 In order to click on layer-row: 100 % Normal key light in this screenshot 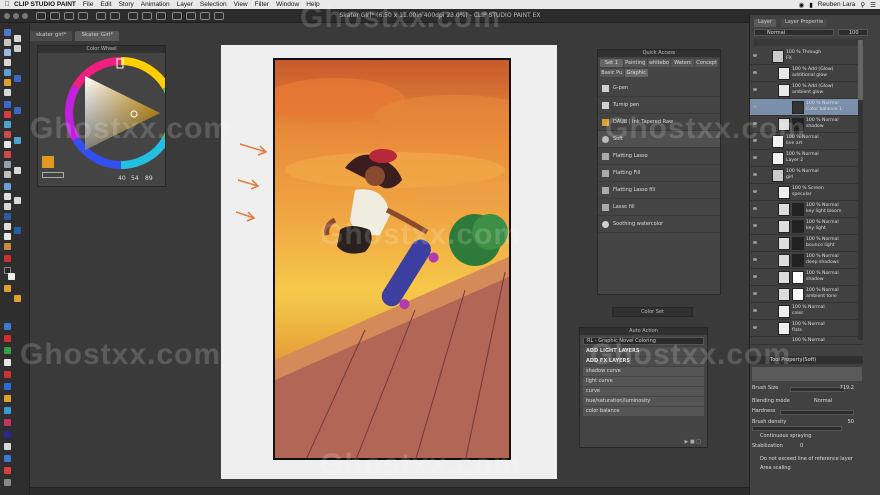, I will do `click(806, 226)`.